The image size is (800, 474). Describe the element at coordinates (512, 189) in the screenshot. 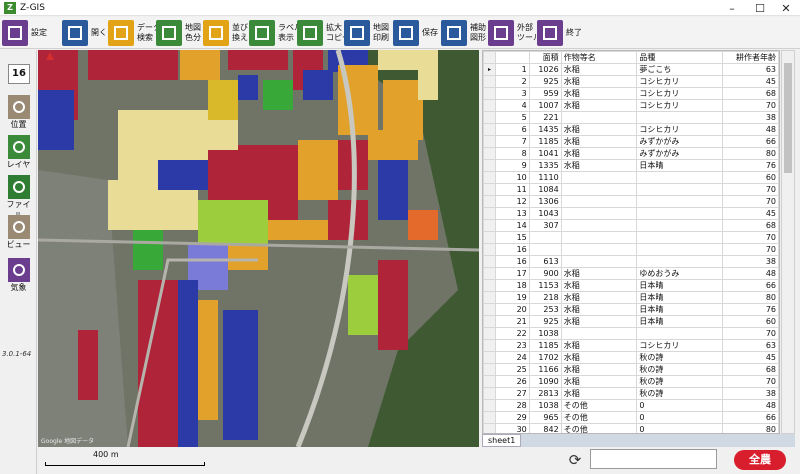

I see `table-cell: 11` at that location.